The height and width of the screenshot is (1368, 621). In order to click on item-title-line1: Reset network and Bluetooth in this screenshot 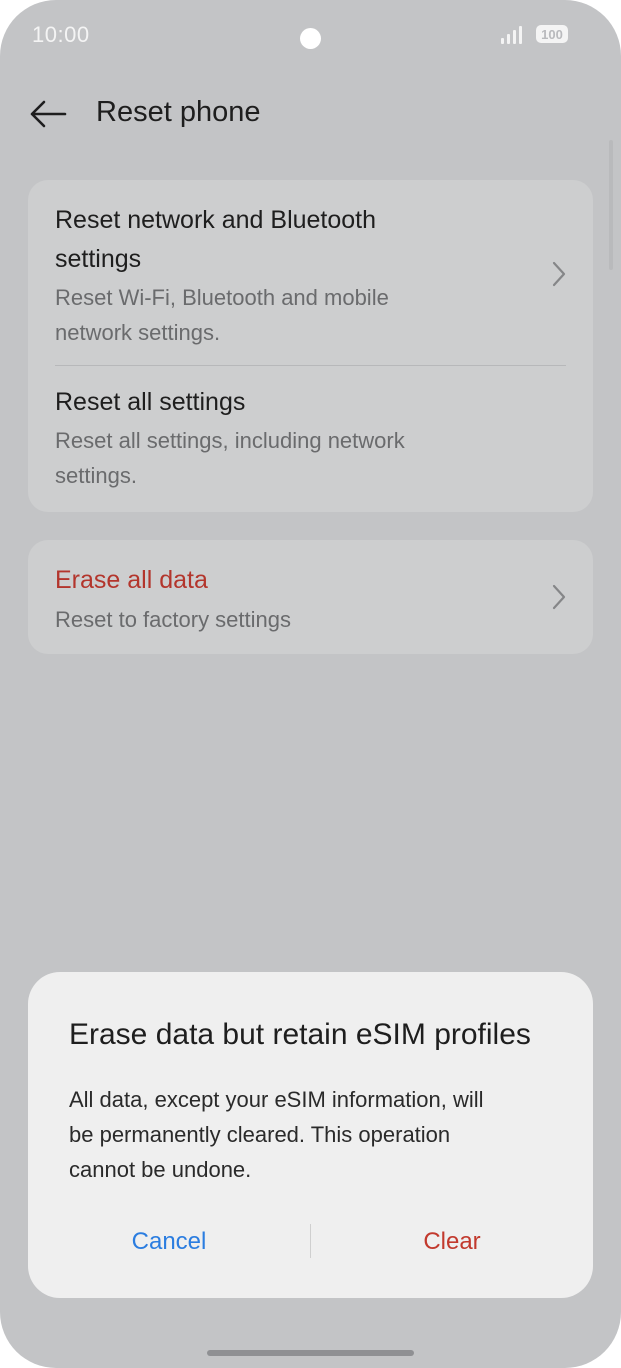, I will do `click(216, 220)`.